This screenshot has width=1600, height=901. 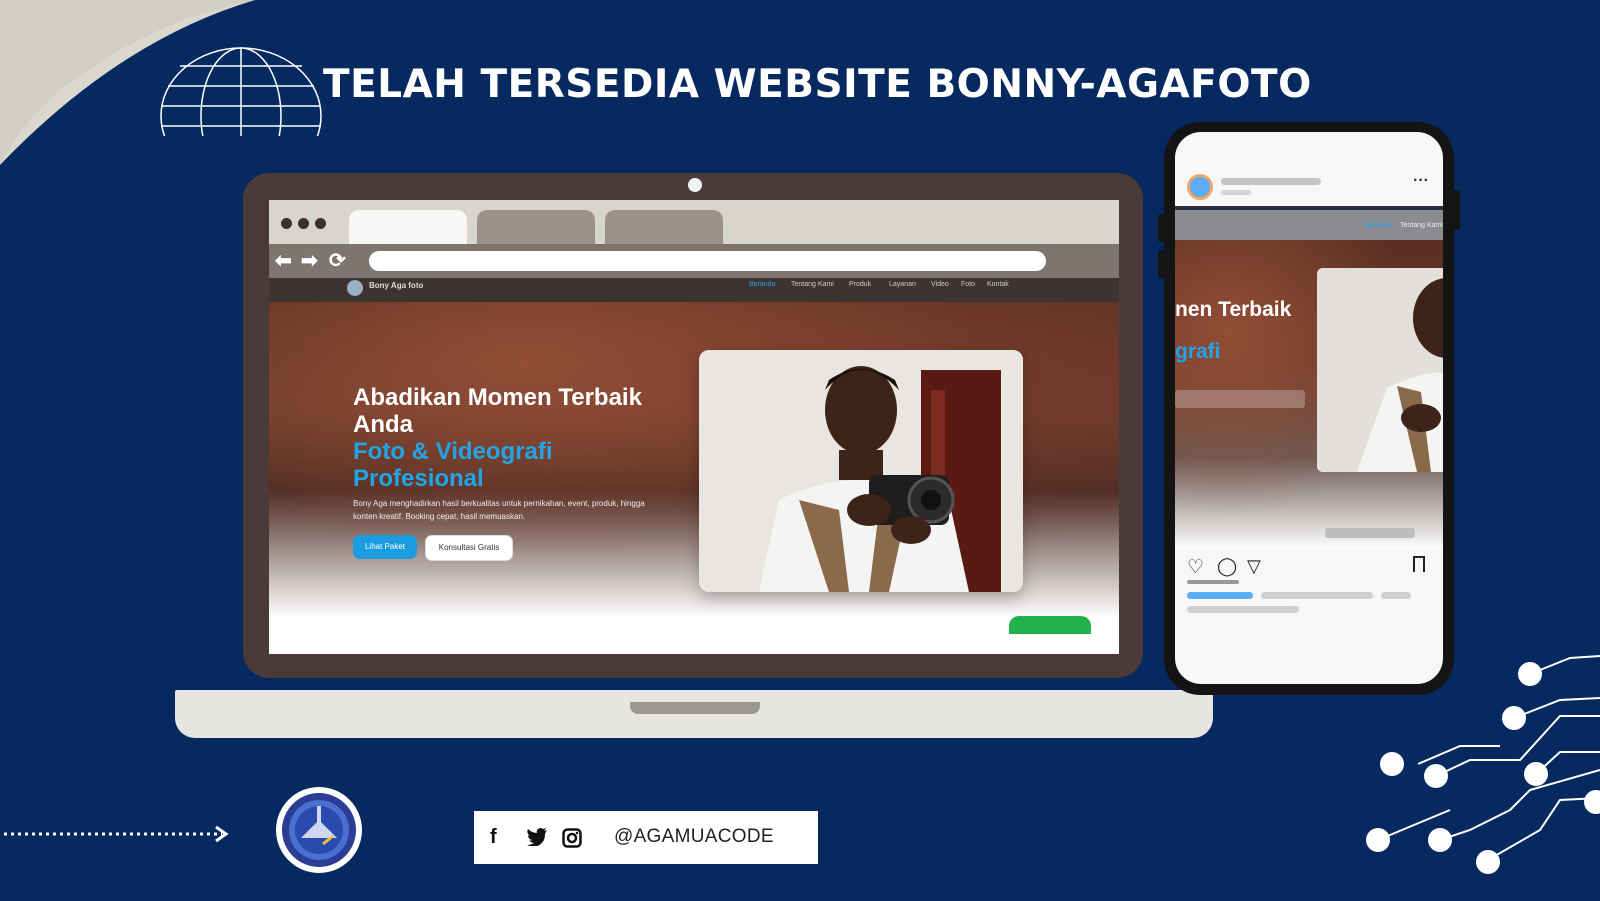 What do you see at coordinates (1227, 566) in the screenshot?
I see `comment-icon: ◯` at bounding box center [1227, 566].